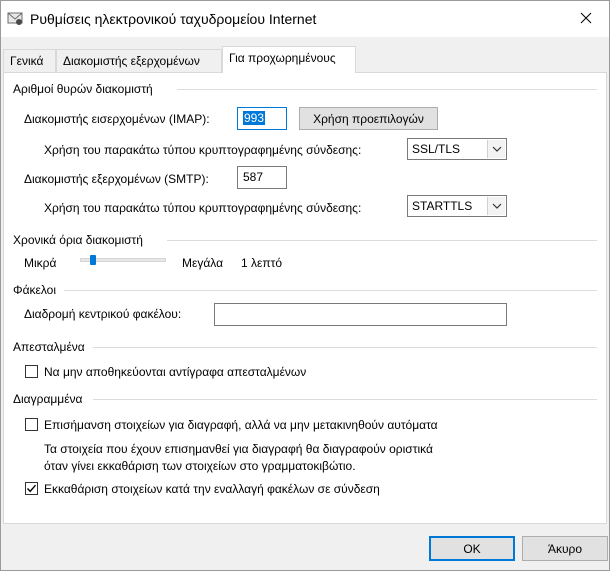 The width and height of the screenshot is (610, 571). What do you see at coordinates (436, 149) in the screenshot?
I see `imap-encryption-value: SSL/TLS` at bounding box center [436, 149].